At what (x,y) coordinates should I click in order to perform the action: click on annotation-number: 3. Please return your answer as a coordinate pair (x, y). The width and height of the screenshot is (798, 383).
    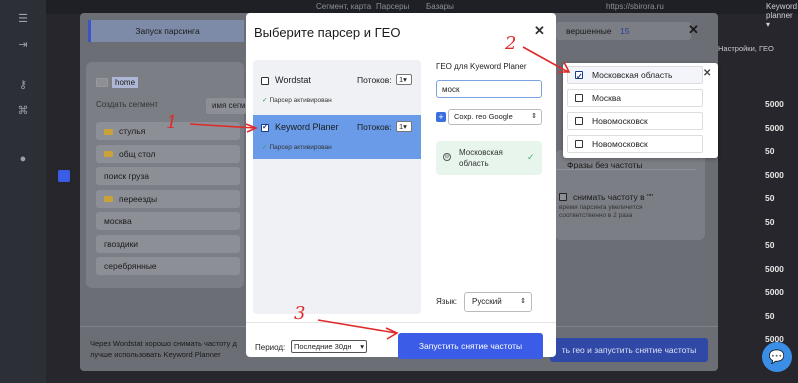
    Looking at the image, I should click on (300, 313).